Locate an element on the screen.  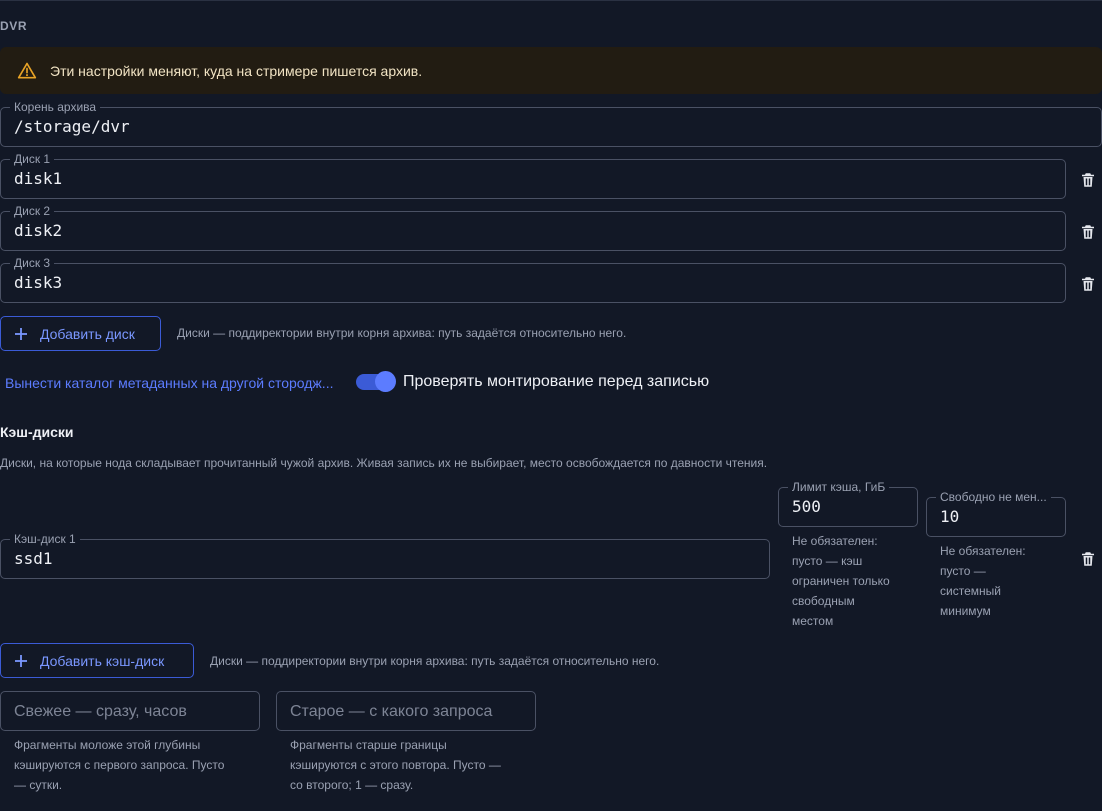
add-cache-disk-label: Добавить кэш-диск is located at coordinates (102, 660).